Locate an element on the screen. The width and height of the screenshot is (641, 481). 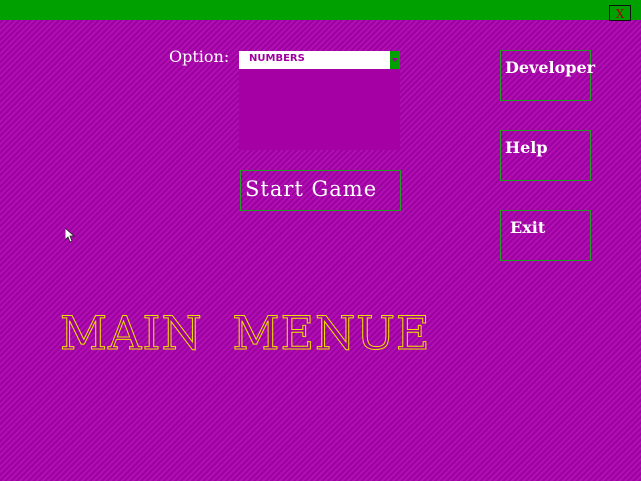
developer-button: Developer is located at coordinates (547, 75).